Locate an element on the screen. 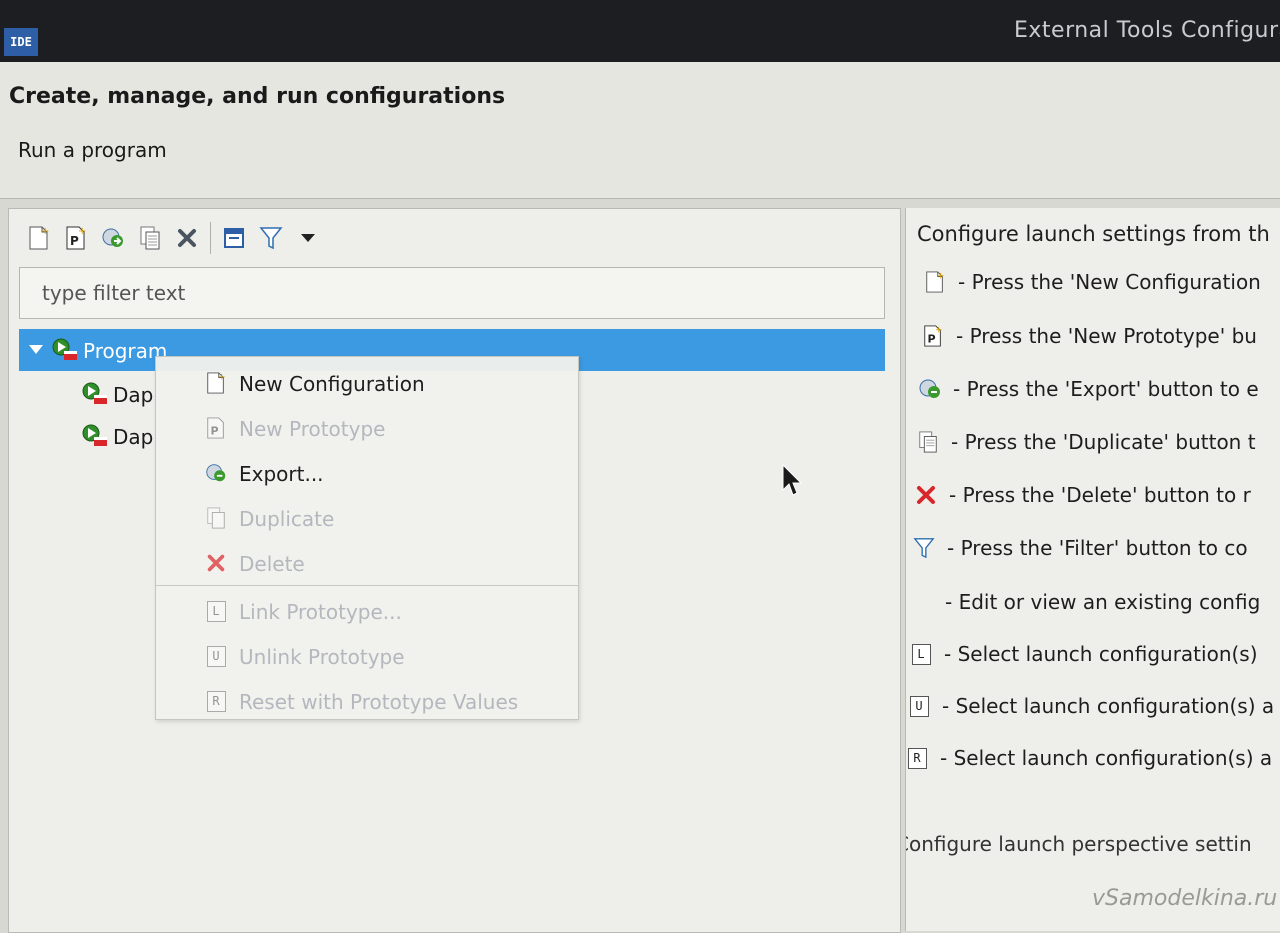 This screenshot has width=1280, height=933. collapse-all-button is located at coordinates (234, 238).